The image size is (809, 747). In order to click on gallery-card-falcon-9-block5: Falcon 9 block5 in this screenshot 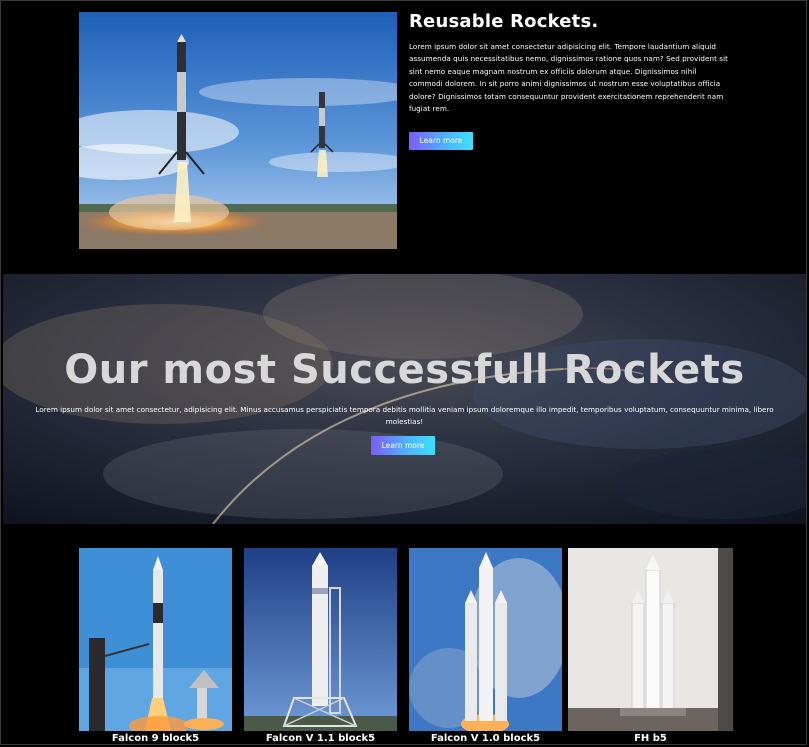, I will do `click(155, 646)`.